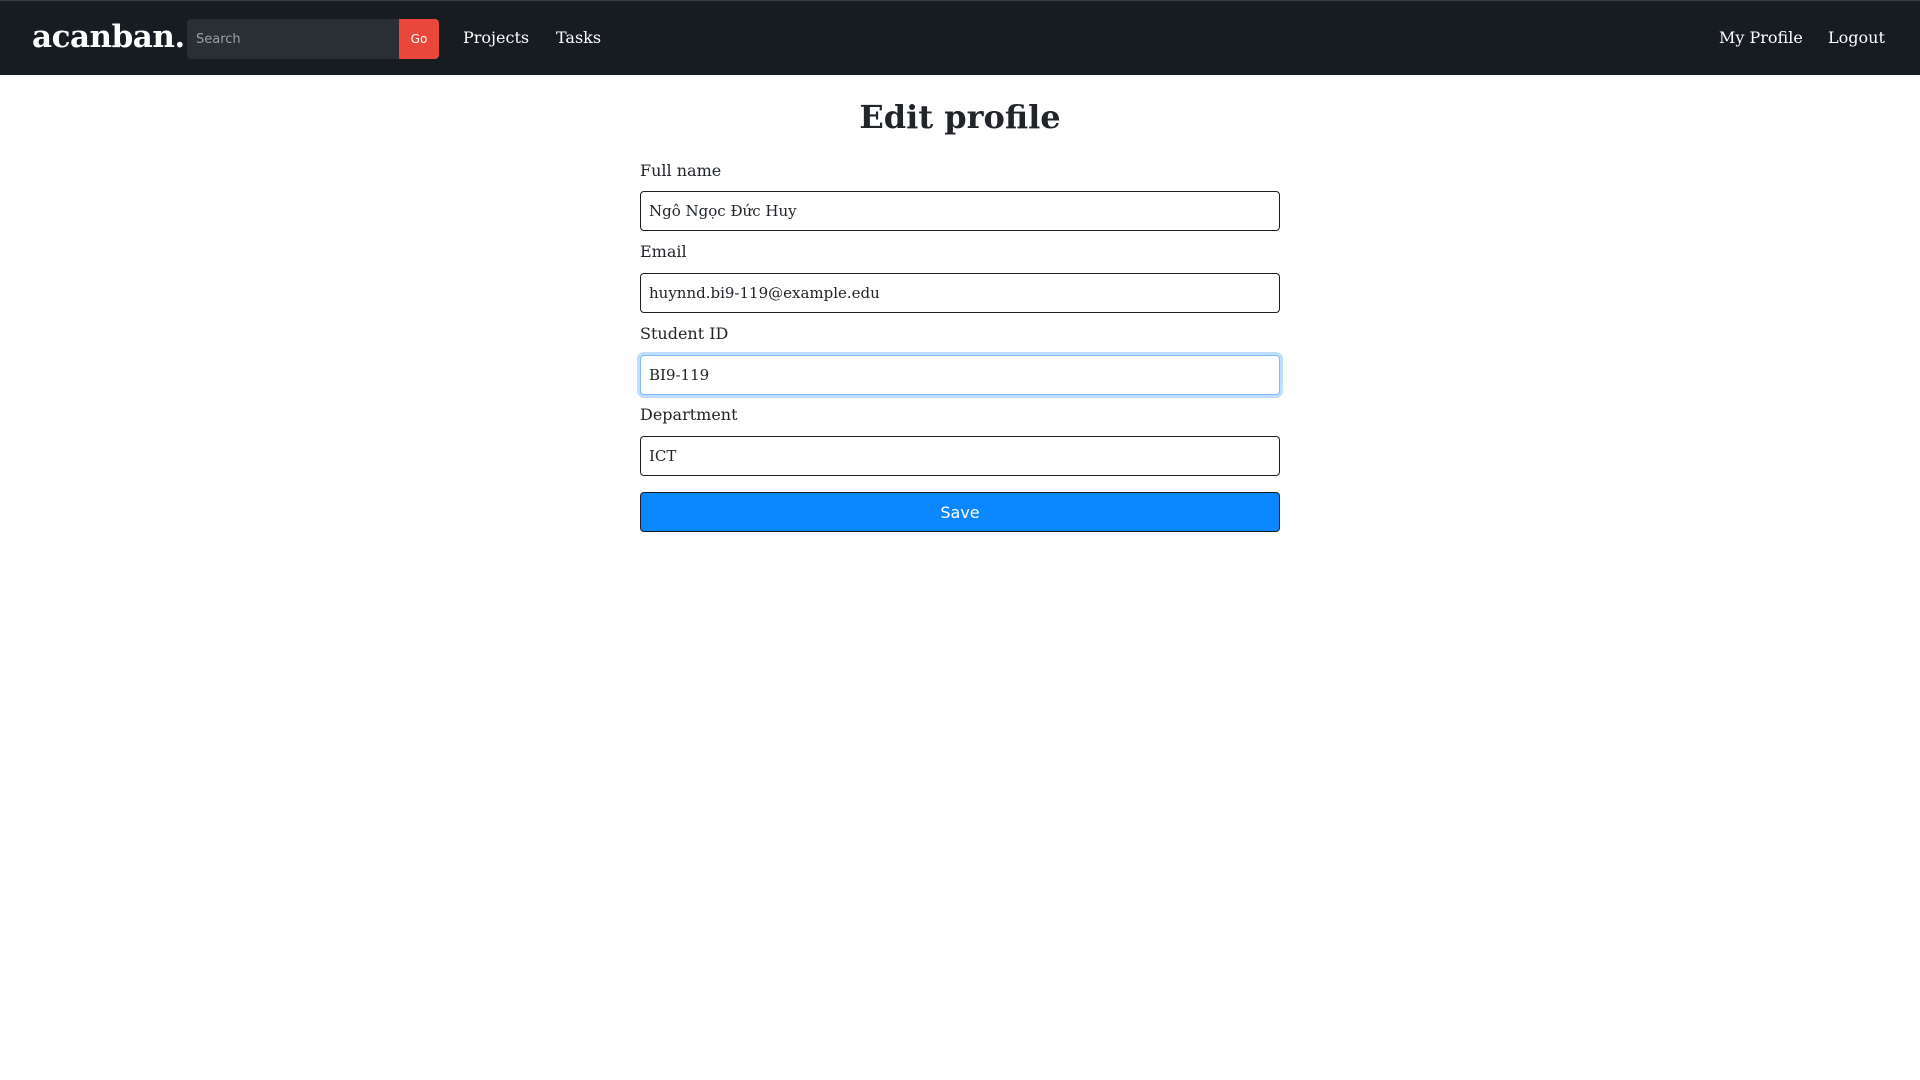  What do you see at coordinates (684, 333) in the screenshot?
I see `student-id-label: Student ID` at bounding box center [684, 333].